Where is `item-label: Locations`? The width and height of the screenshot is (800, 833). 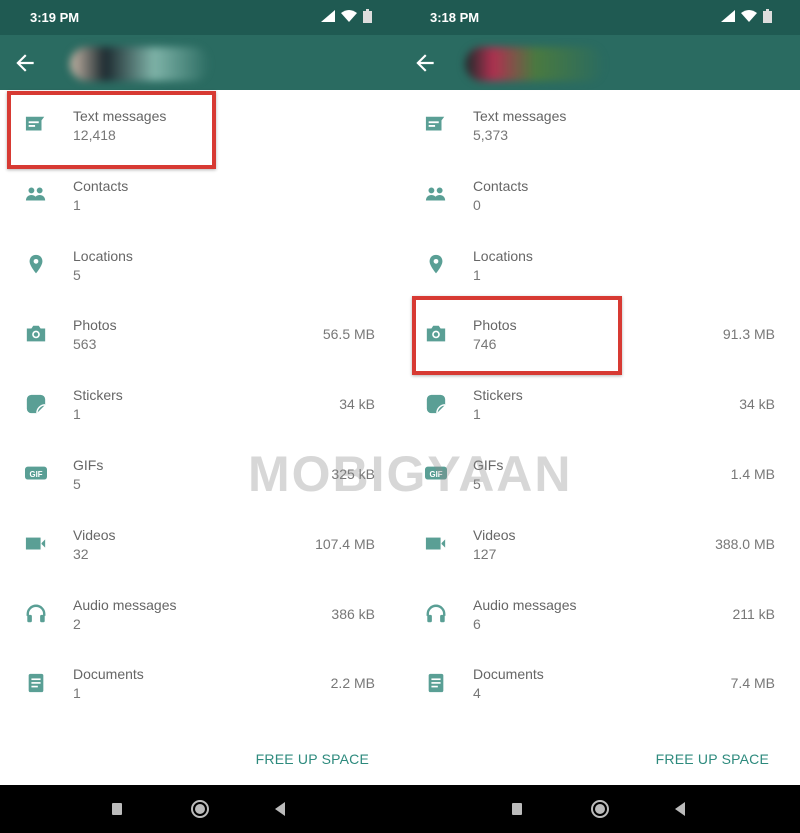
item-label: Locations is located at coordinates (103, 255).